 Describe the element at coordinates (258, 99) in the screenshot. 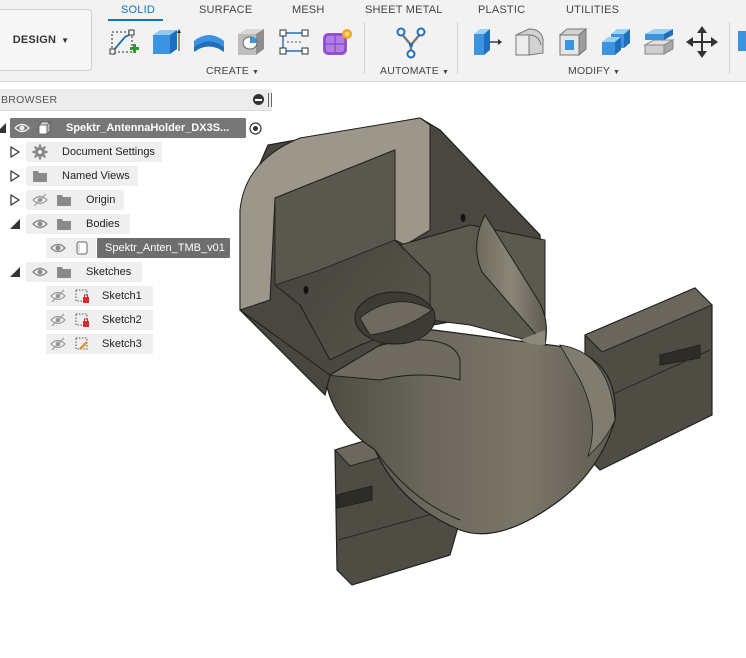

I see `collapse-icon` at that location.